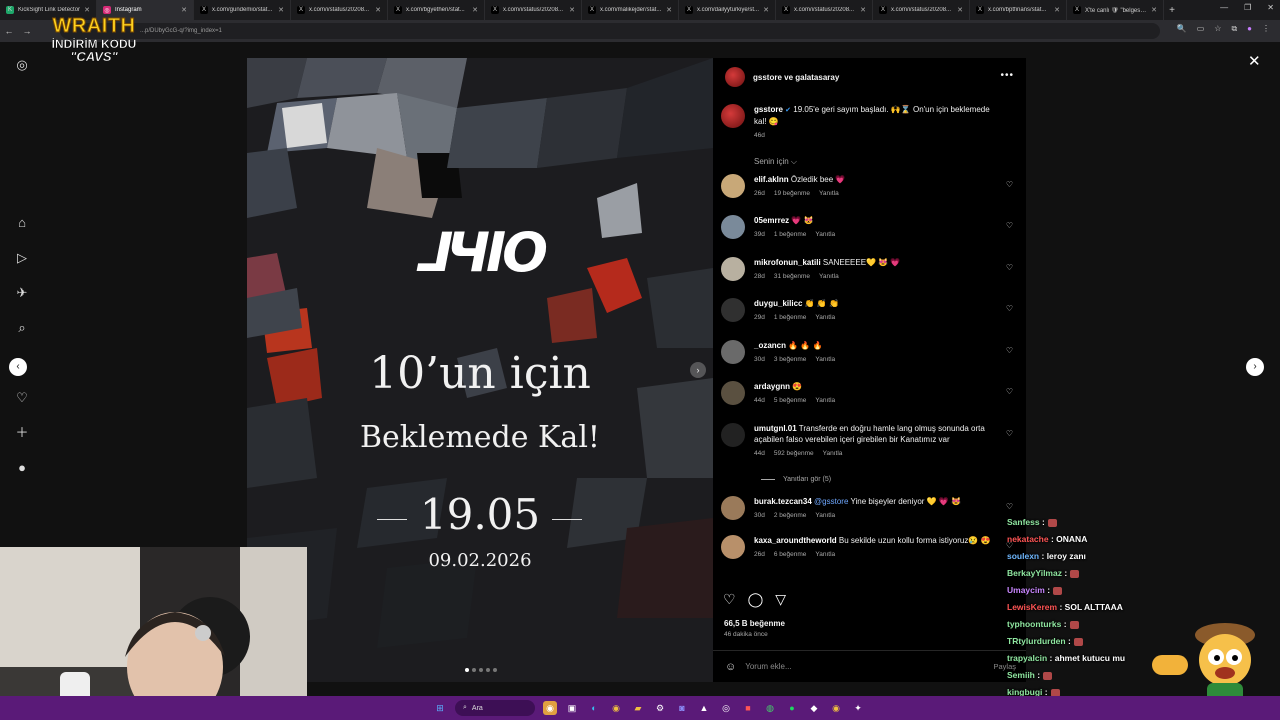  What do you see at coordinates (22, 433) in the screenshot?
I see `create-icon: ＋` at bounding box center [22, 433].